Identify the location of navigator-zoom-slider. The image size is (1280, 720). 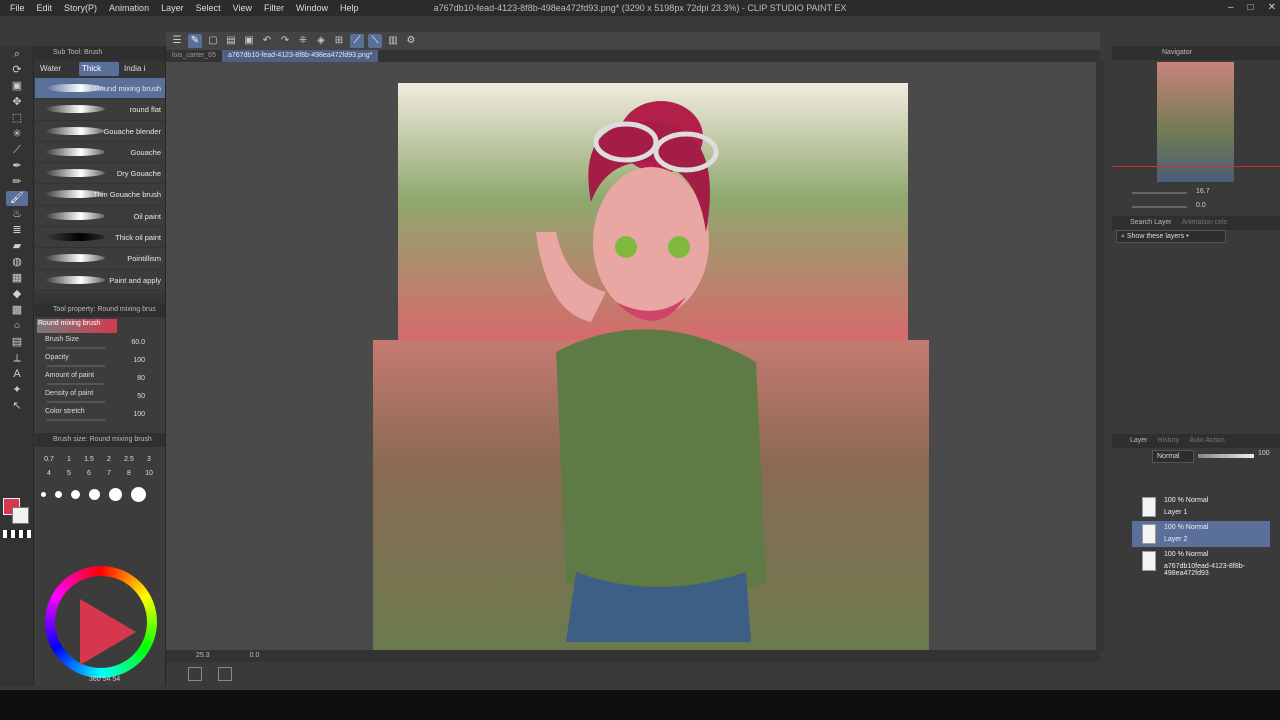
(1159, 193).